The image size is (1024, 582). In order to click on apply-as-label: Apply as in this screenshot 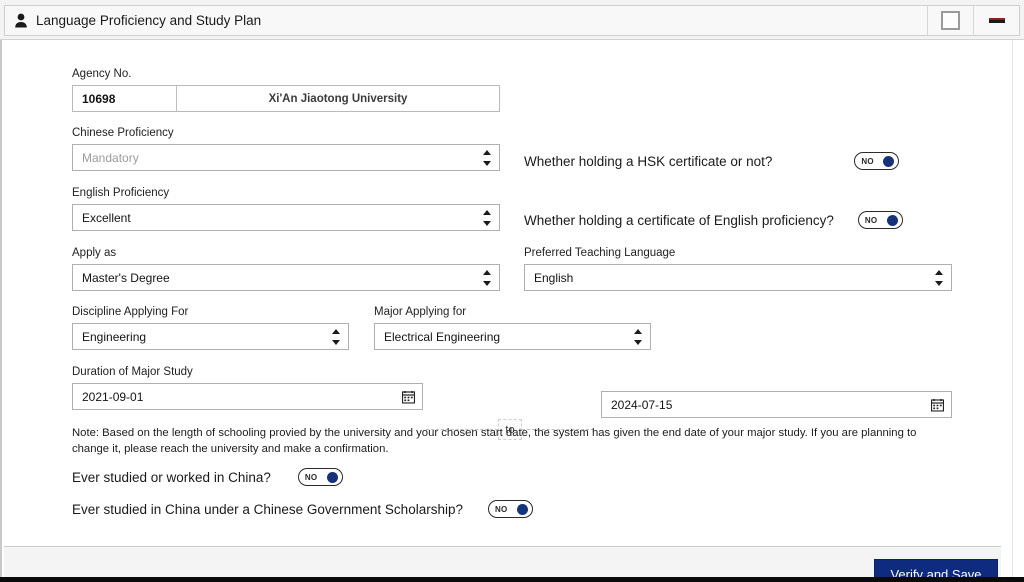, I will do `click(94, 253)`.